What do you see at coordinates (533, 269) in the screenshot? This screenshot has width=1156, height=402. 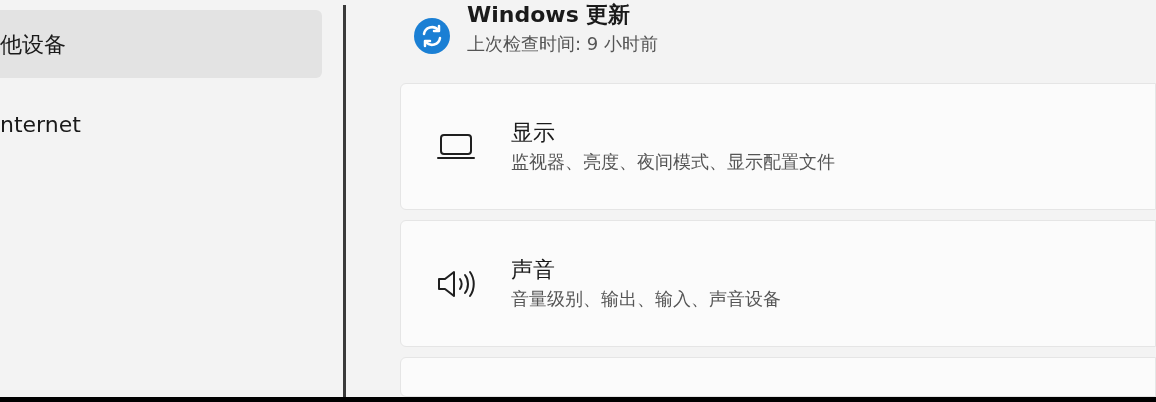 I see `card-title: 声音` at bounding box center [533, 269].